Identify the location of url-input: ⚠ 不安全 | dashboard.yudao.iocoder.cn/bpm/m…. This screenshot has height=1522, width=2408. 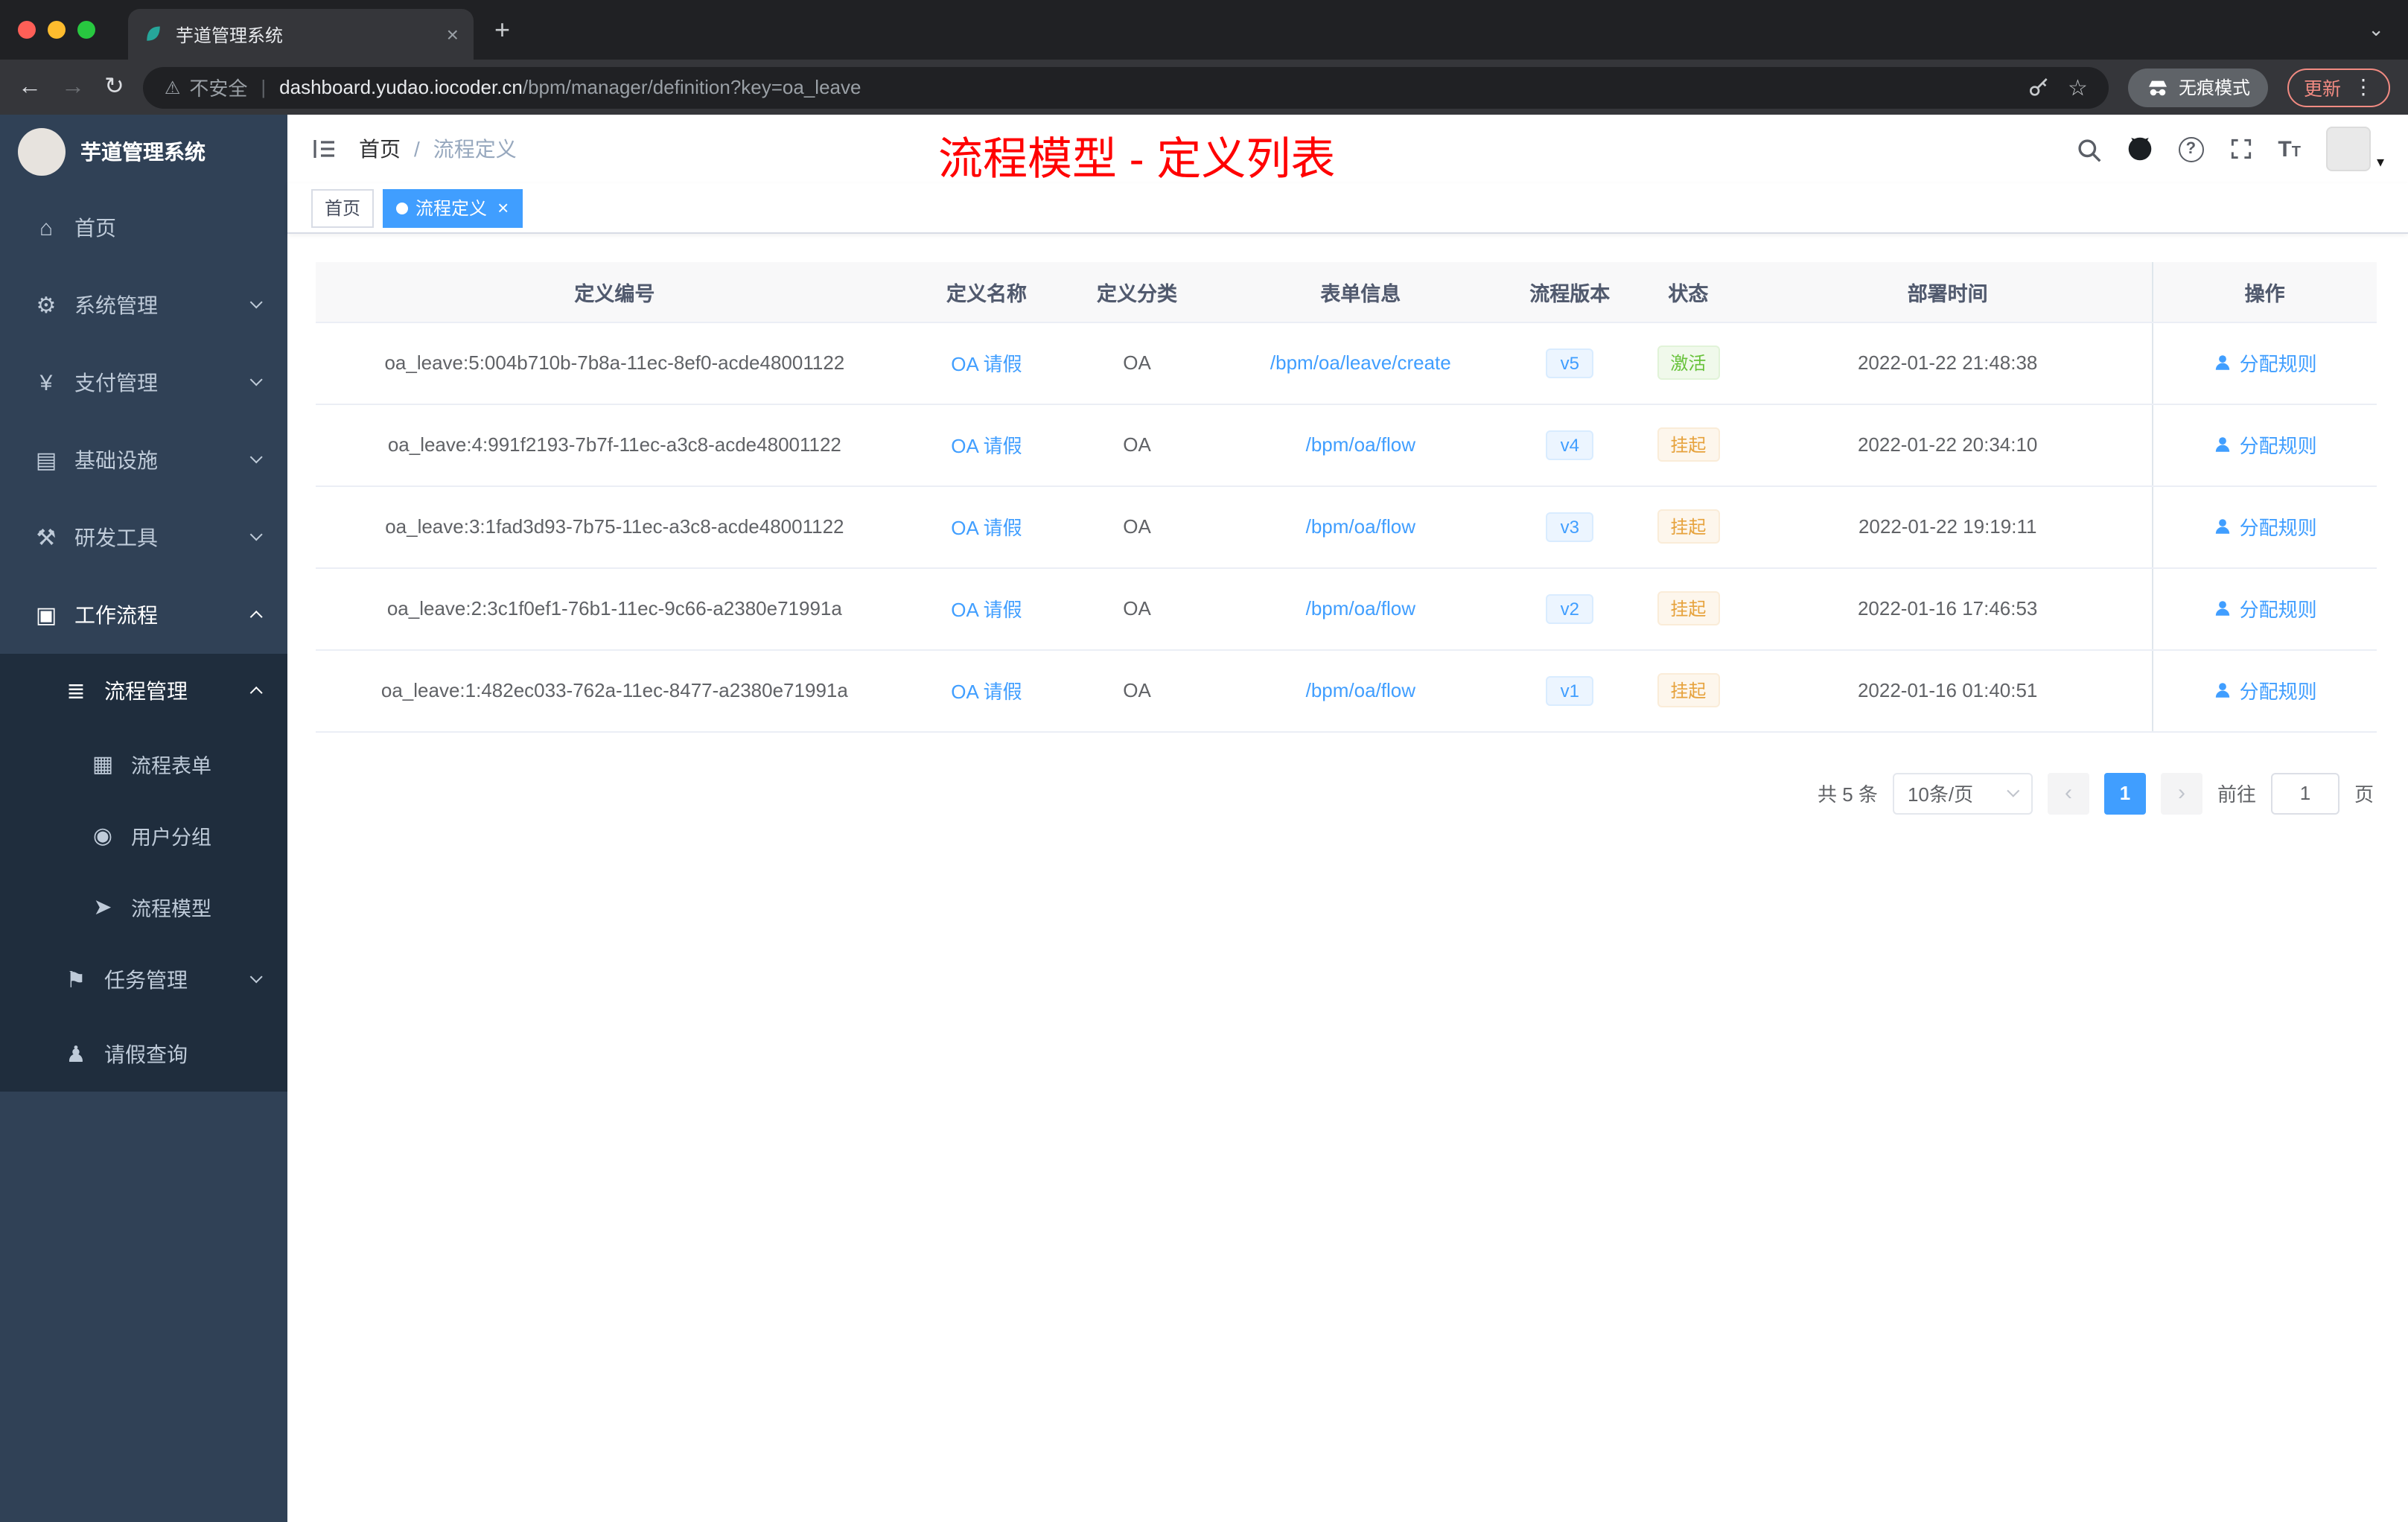
(1126, 87).